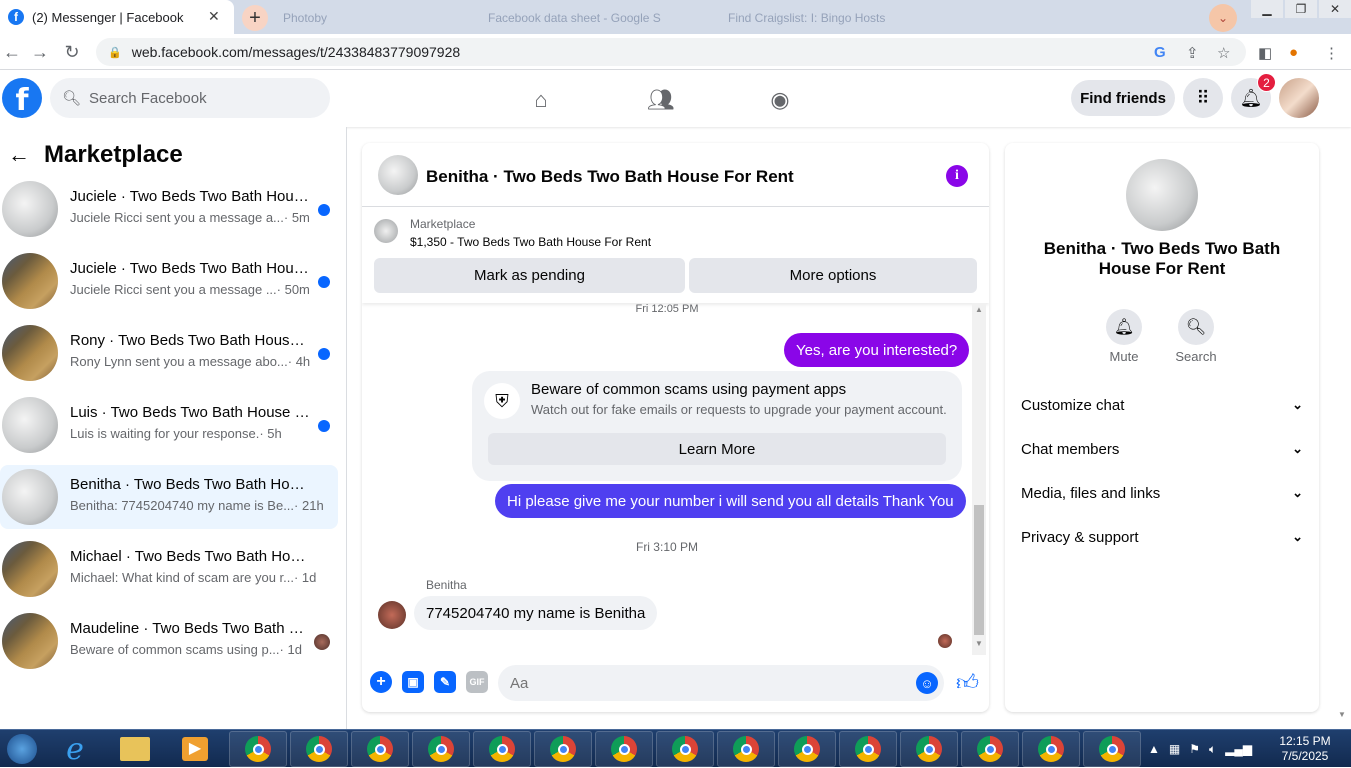 This screenshot has width=1351, height=768. I want to click on close-tab-icon: ✕, so click(214, 16).